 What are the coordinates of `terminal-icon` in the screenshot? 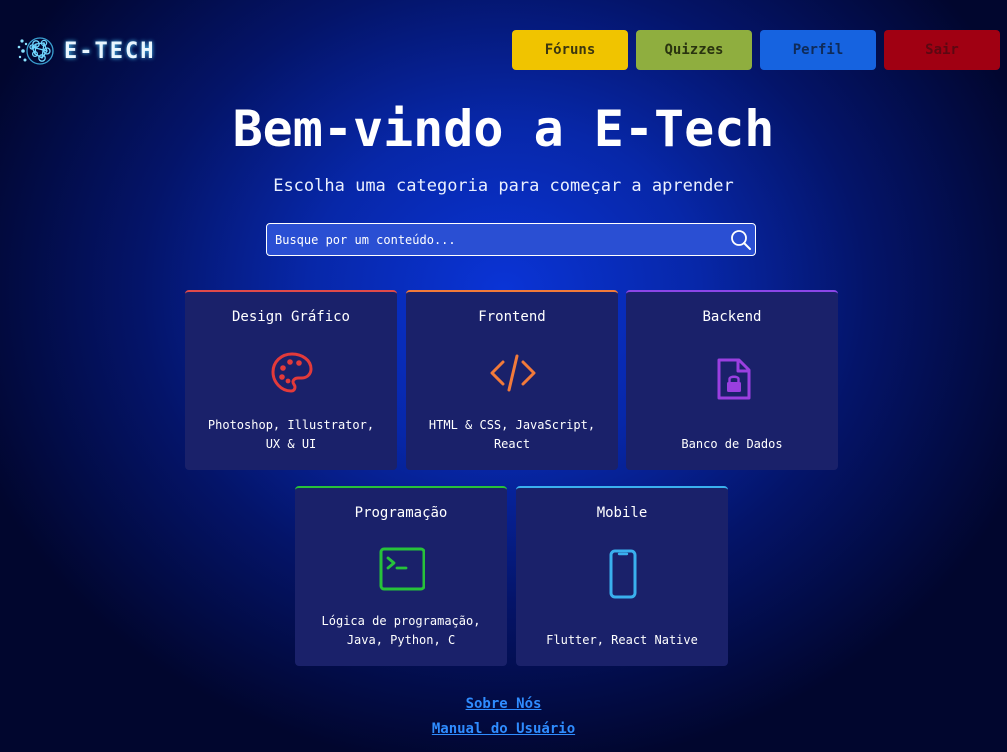 It's located at (402, 569).